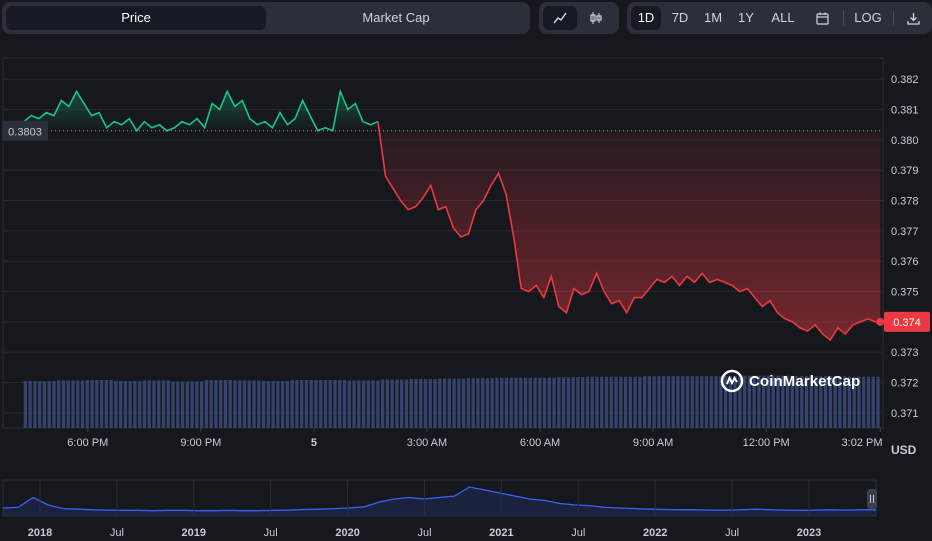 The width and height of the screenshot is (932, 541). What do you see at coordinates (805, 381) in the screenshot?
I see `watermark-text: CoinMarketCap` at bounding box center [805, 381].